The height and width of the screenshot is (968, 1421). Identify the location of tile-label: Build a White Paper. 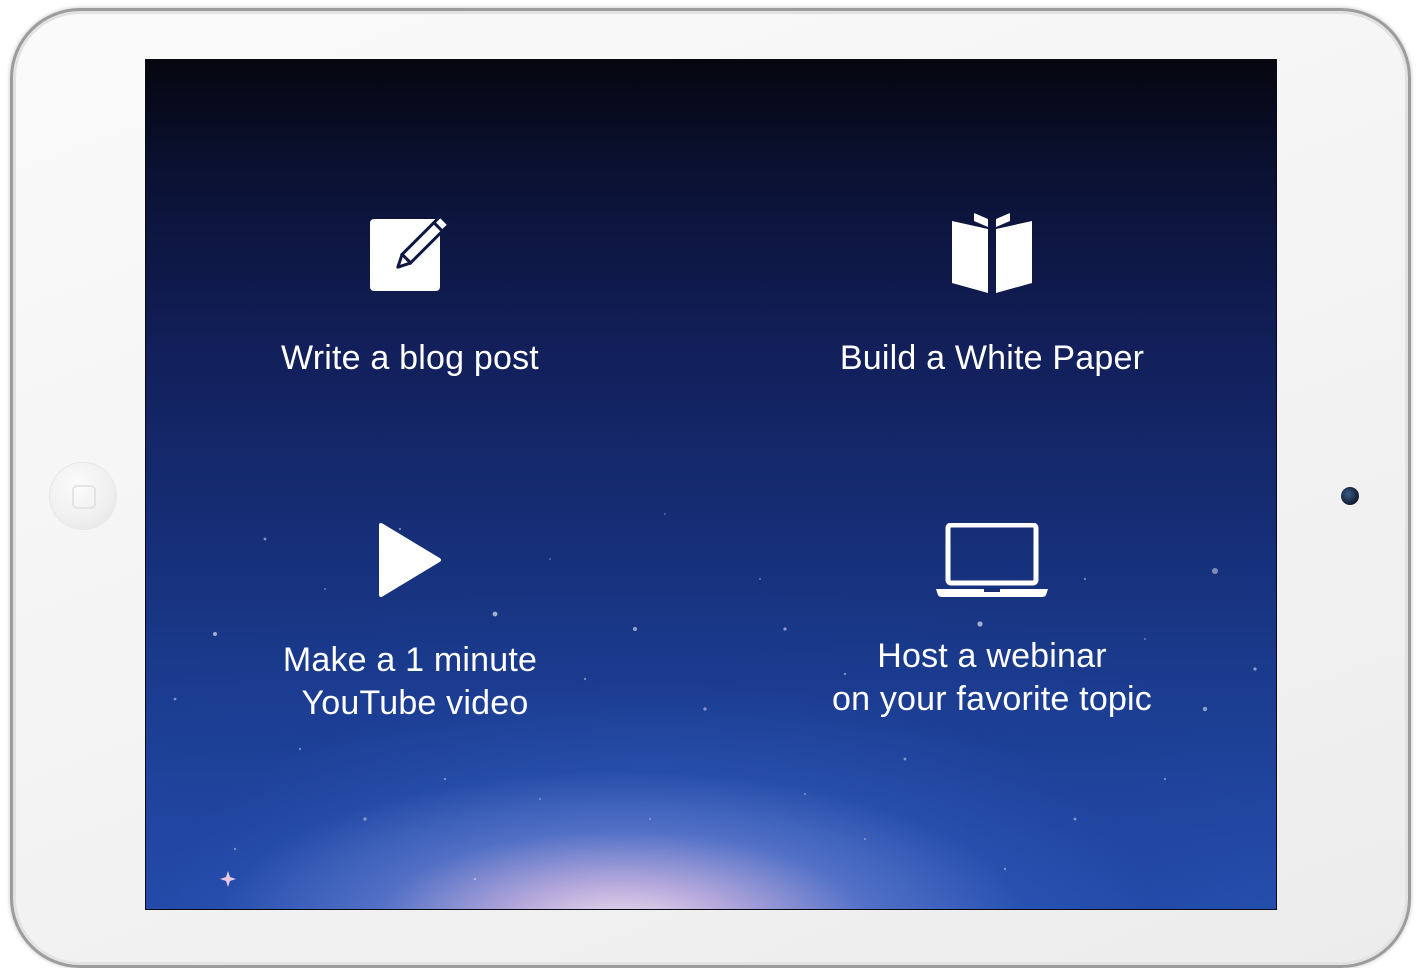
(992, 358).